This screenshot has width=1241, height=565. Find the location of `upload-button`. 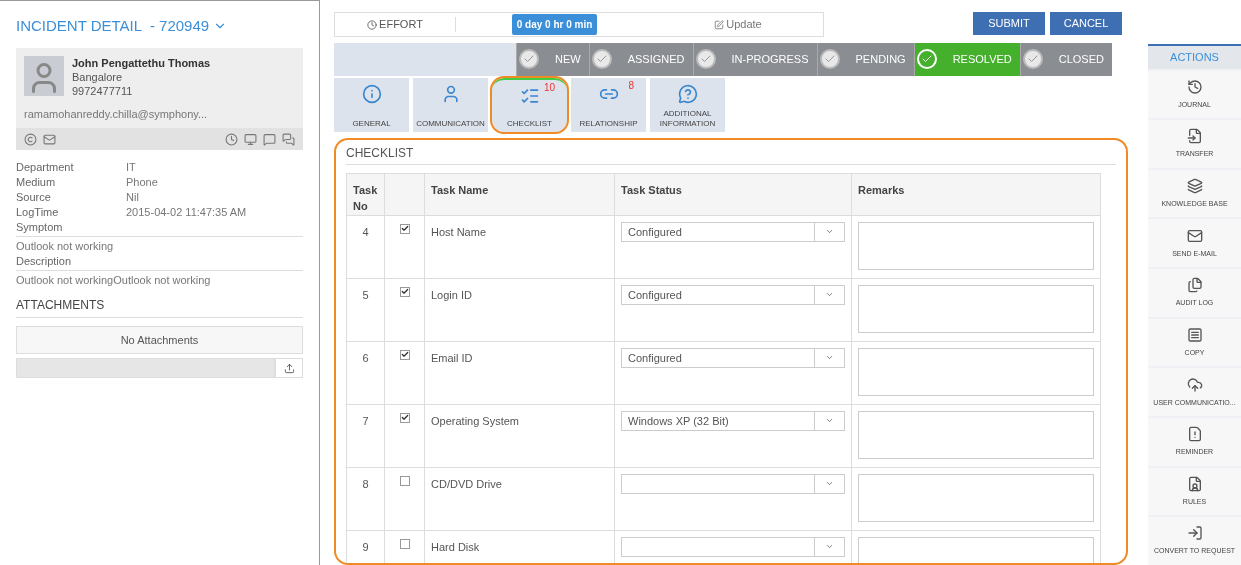

upload-button is located at coordinates (289, 368).